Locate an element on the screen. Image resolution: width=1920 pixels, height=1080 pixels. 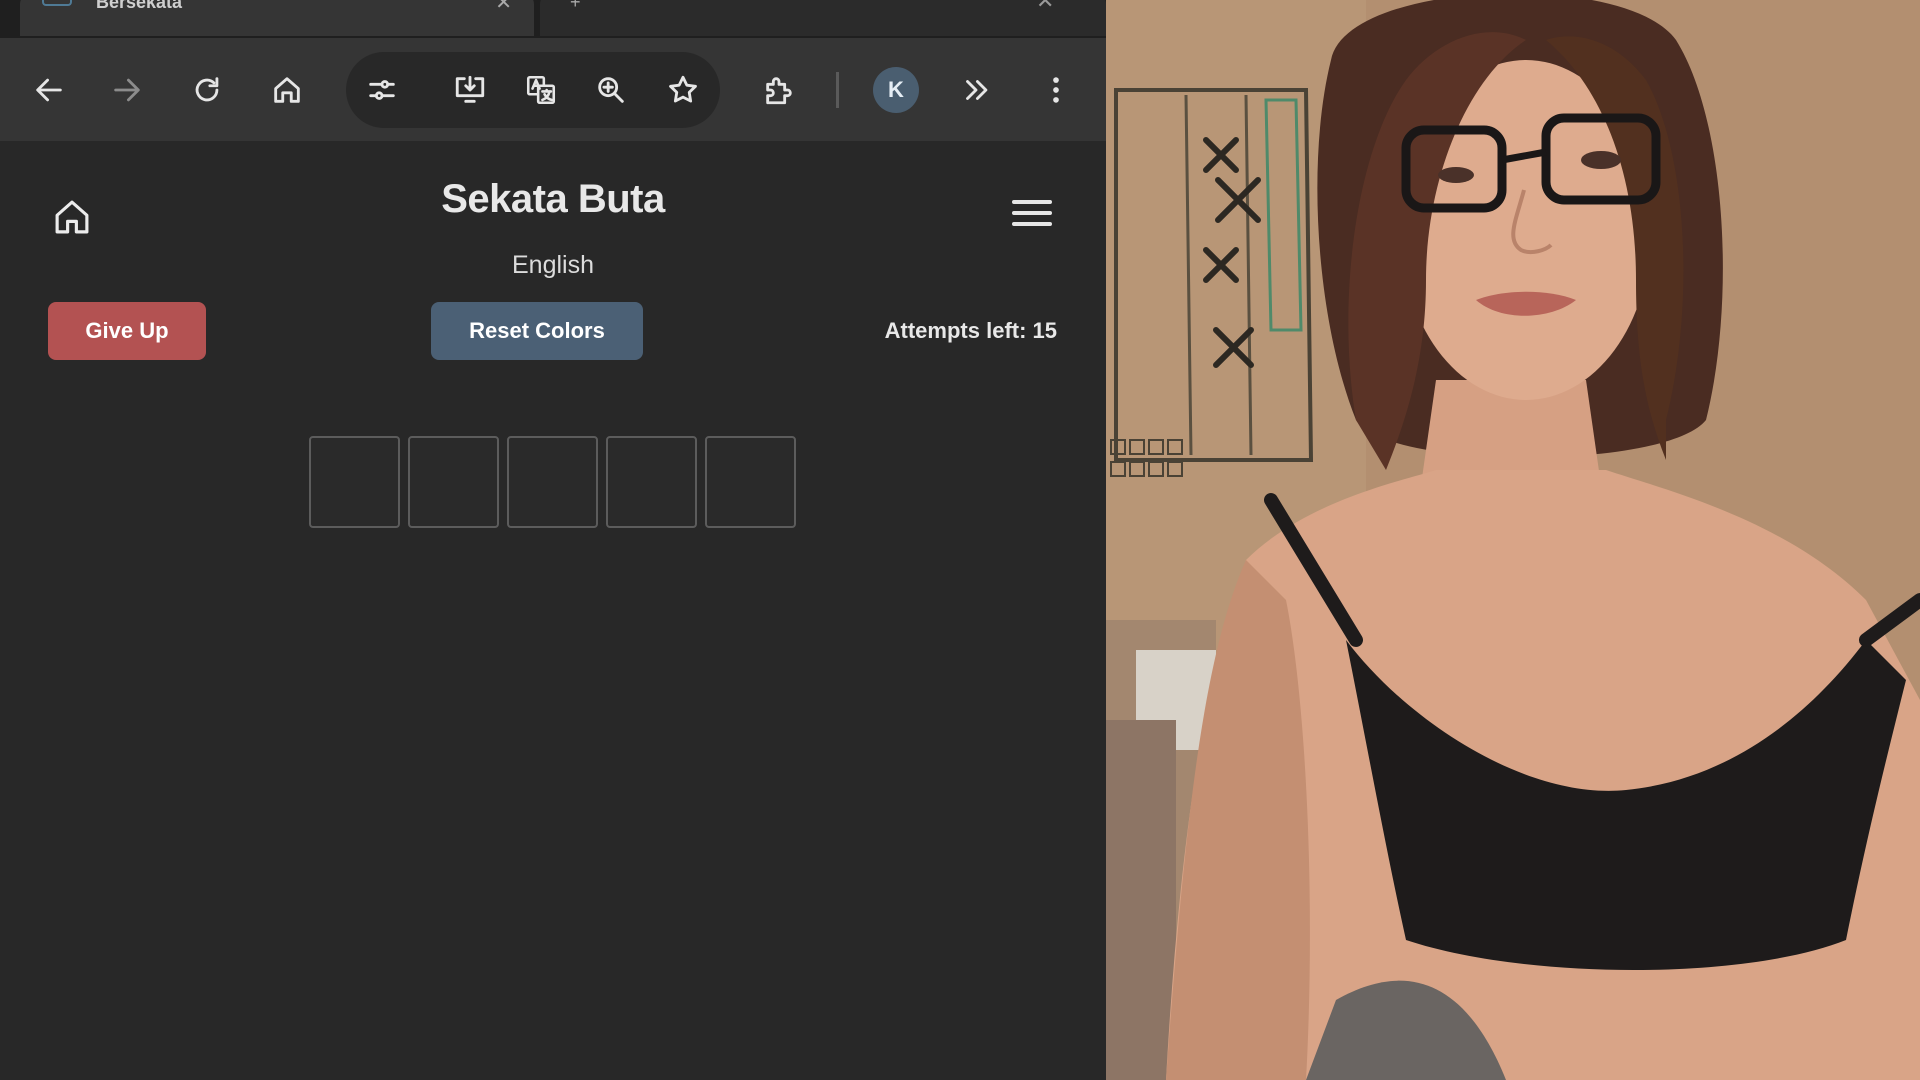
hamburger-menu-icon is located at coordinates (1032, 213).